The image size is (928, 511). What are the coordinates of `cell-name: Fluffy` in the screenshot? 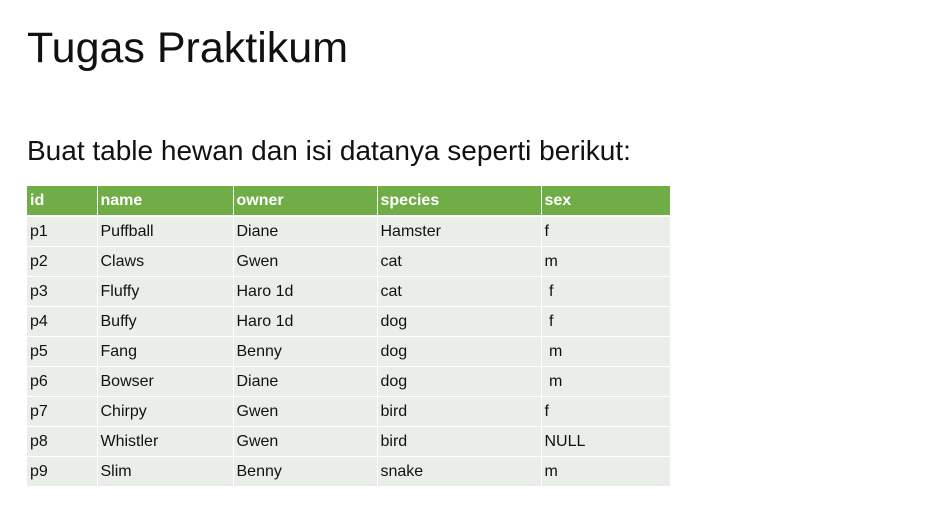 It's located at (164, 291).